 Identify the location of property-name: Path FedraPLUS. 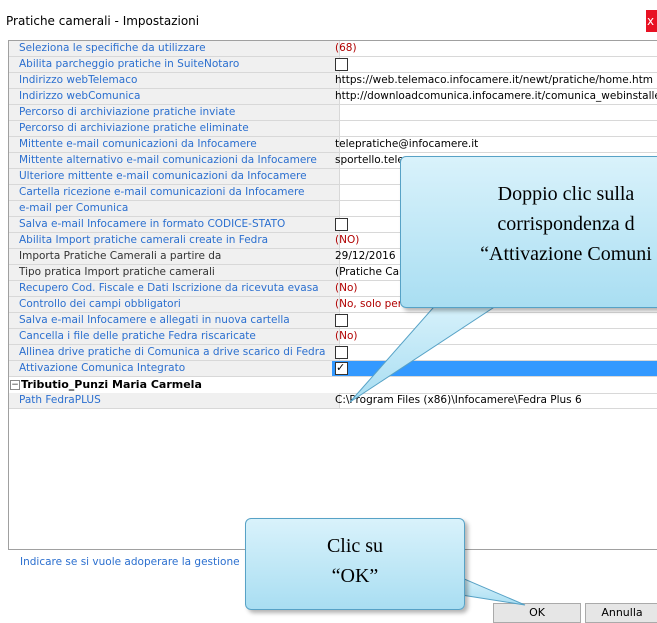
(174, 401).